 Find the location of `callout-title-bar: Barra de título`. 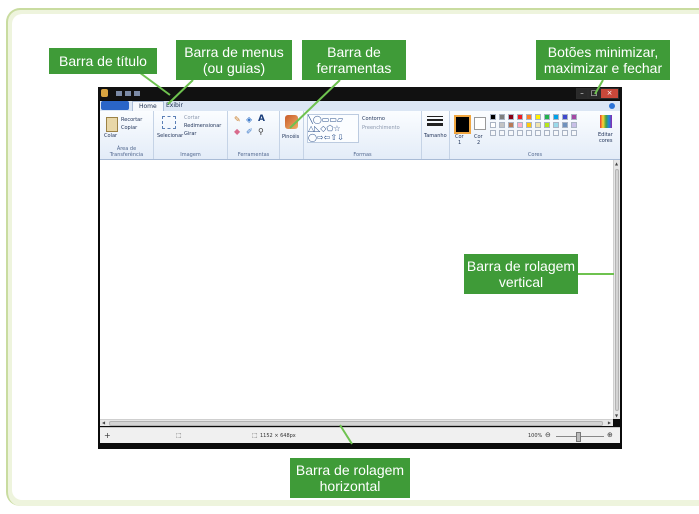

callout-title-bar: Barra de título is located at coordinates (103, 61).